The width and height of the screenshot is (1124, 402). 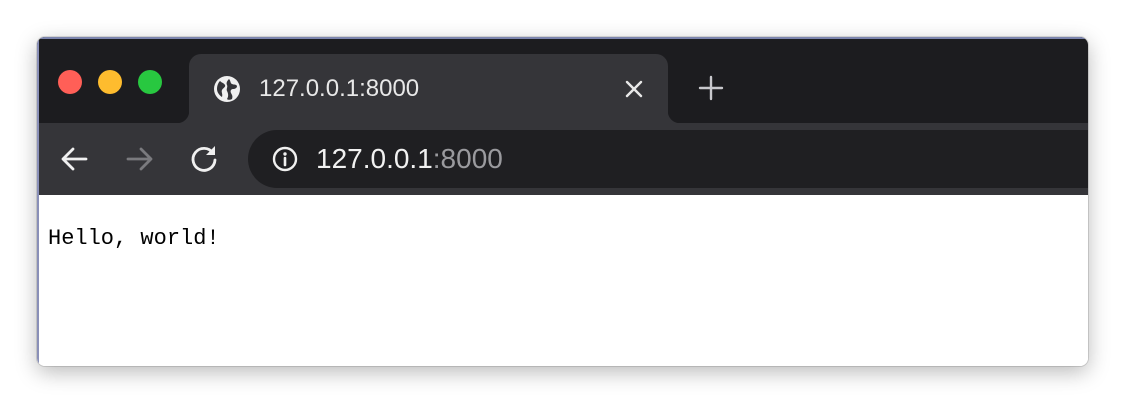 What do you see at coordinates (75, 159) in the screenshot?
I see `arrow-left-icon` at bounding box center [75, 159].